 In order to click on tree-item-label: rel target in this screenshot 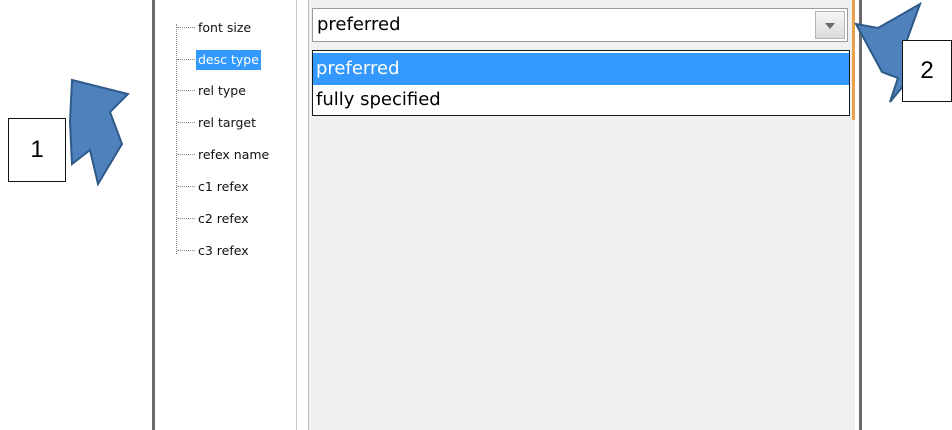, I will do `click(227, 122)`.